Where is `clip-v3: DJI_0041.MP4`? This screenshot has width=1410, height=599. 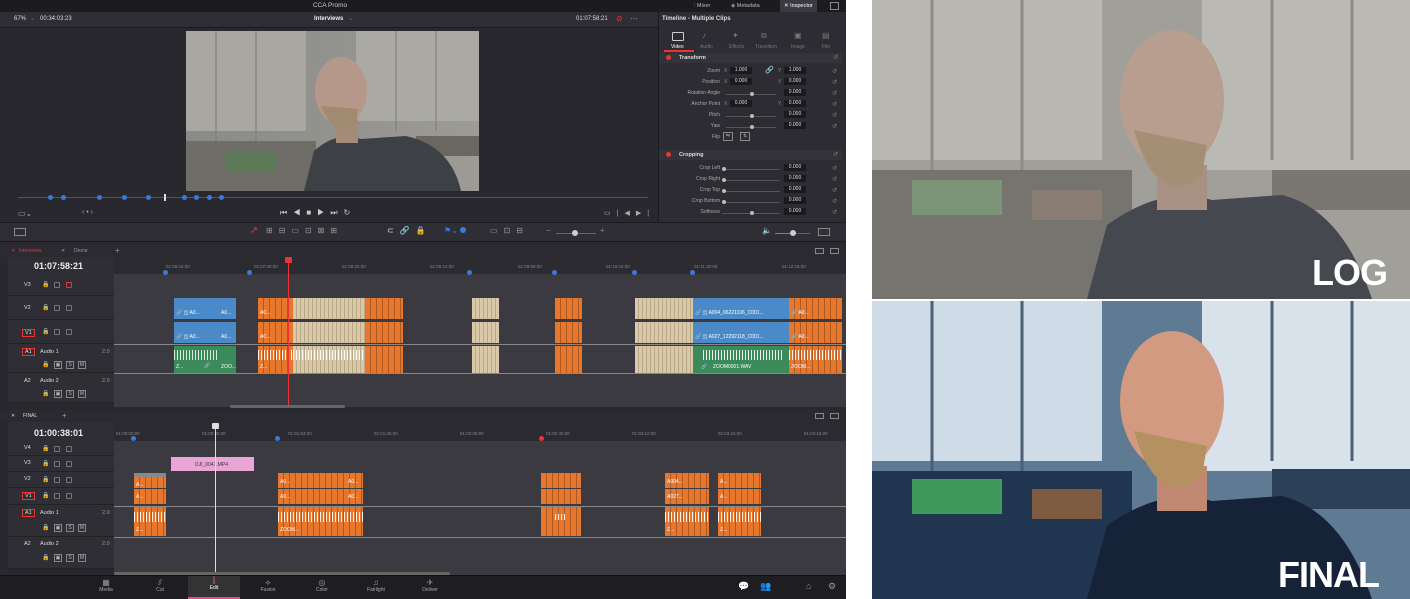 clip-v3: DJI_0041.MP4 is located at coordinates (212, 464).